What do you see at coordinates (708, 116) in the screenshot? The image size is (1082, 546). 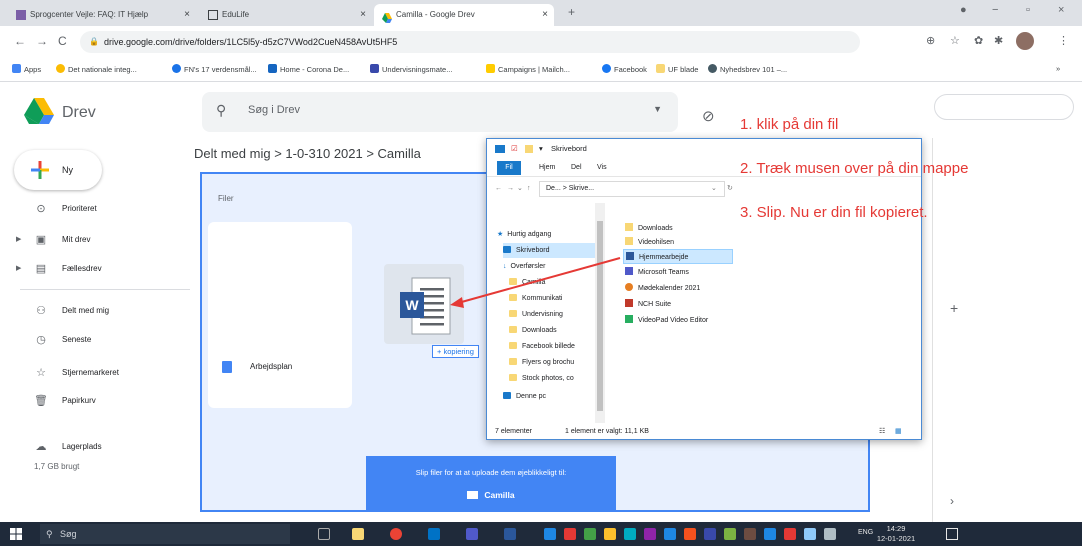 I see `help-icon: ⊘` at bounding box center [708, 116].